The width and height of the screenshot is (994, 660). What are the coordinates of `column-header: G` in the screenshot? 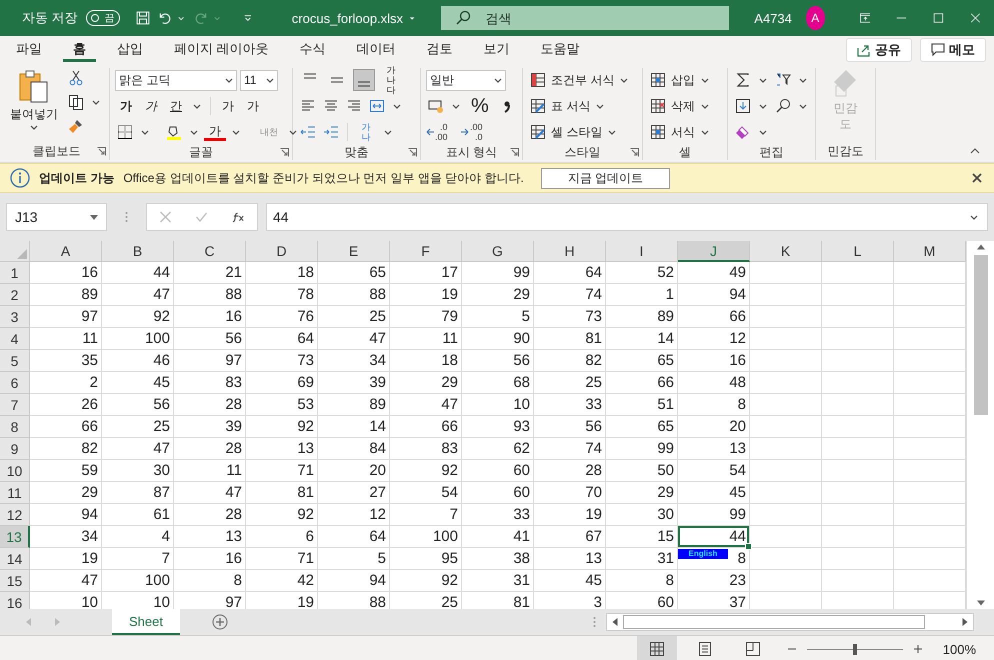 It's located at (498, 251).